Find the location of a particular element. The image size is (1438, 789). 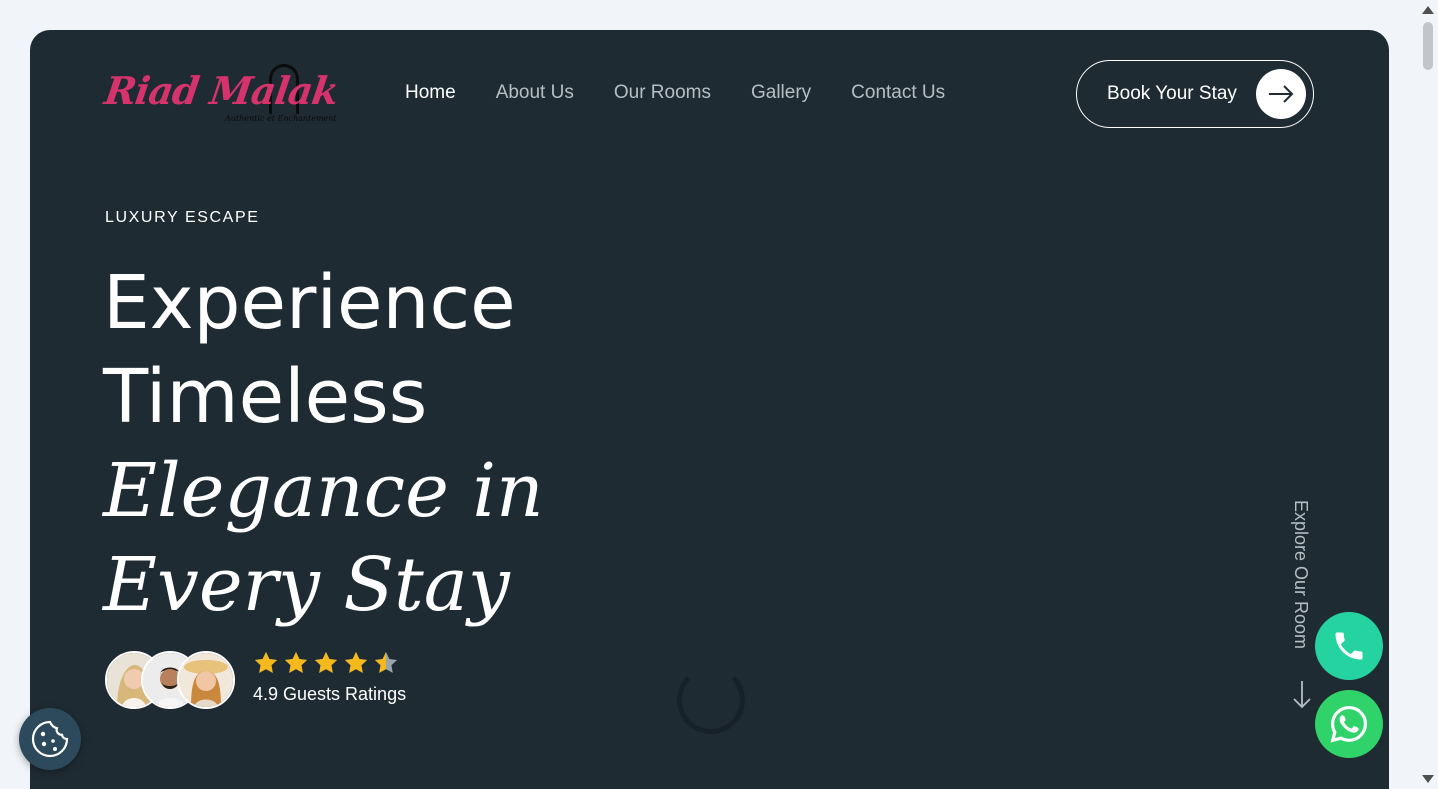

nav-item-gallery: Gallery is located at coordinates (781, 93).